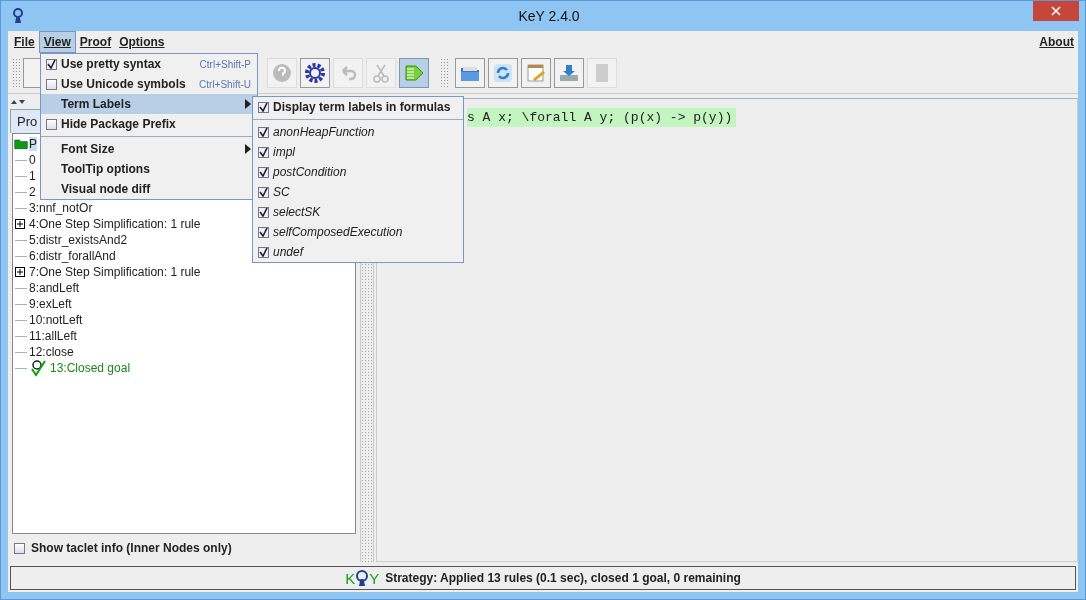 The width and height of the screenshot is (1086, 600). I want to click on notepad-pencil-icon, so click(536, 73).